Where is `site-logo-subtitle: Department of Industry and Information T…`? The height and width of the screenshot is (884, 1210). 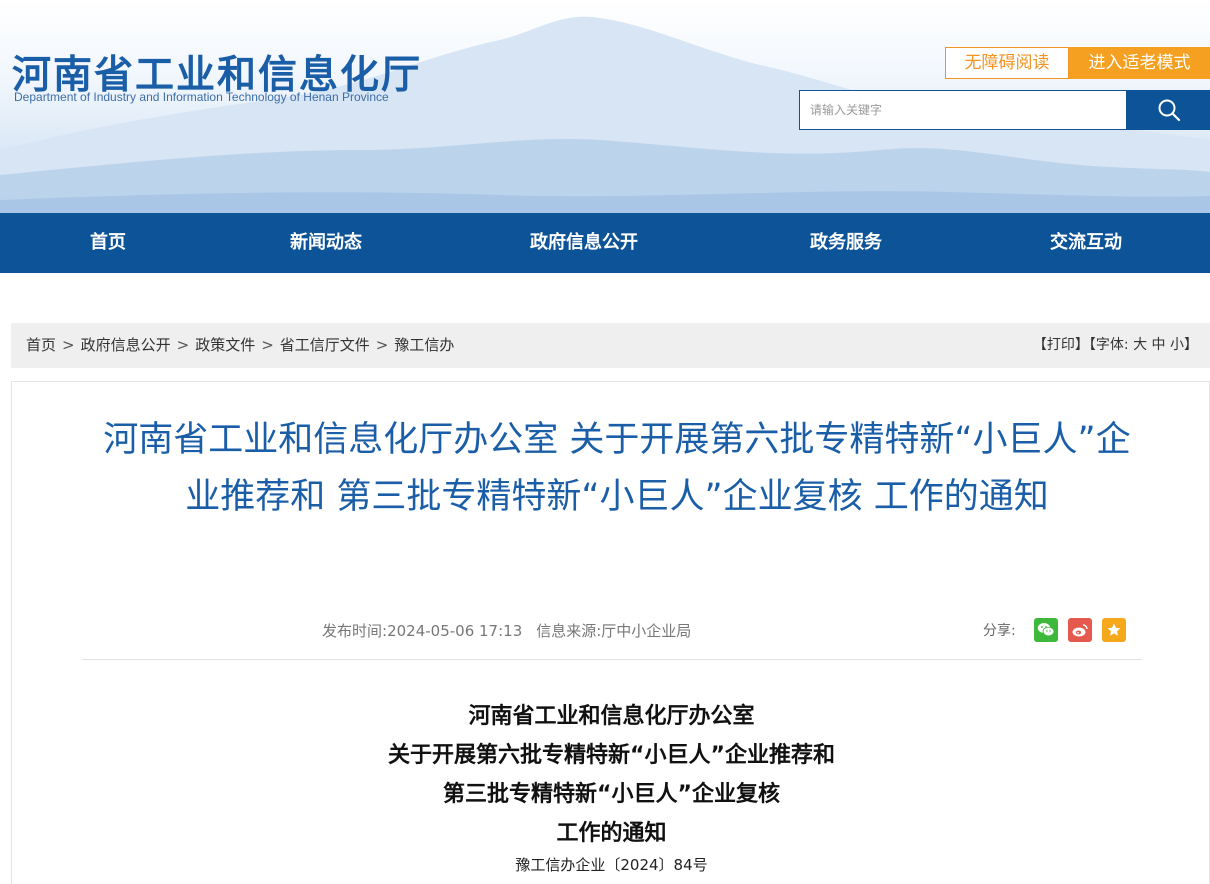
site-logo-subtitle: Department of Industry and Information T… is located at coordinates (201, 97).